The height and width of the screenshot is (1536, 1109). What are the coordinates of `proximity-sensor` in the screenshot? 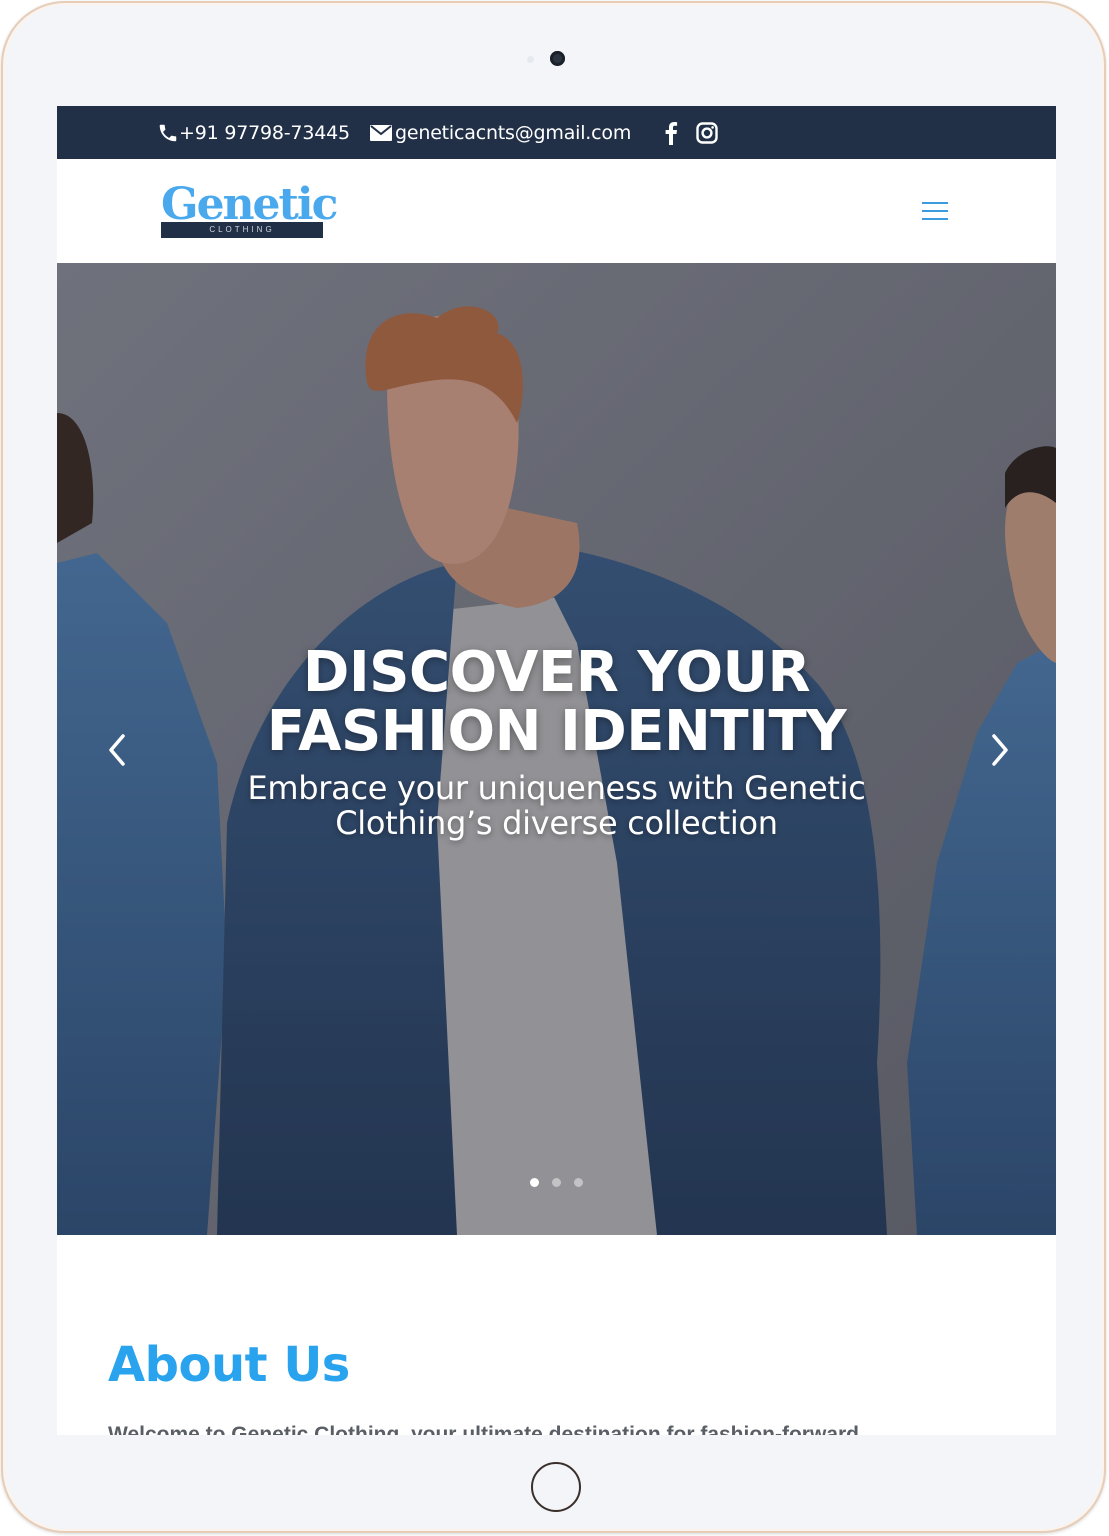 It's located at (530, 59).